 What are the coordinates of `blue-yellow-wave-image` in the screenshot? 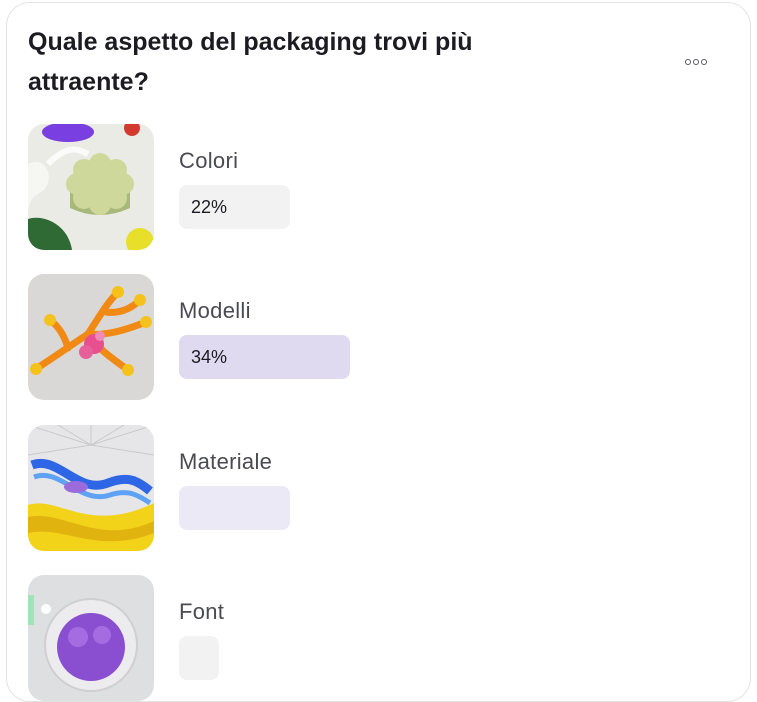 It's located at (91, 488).